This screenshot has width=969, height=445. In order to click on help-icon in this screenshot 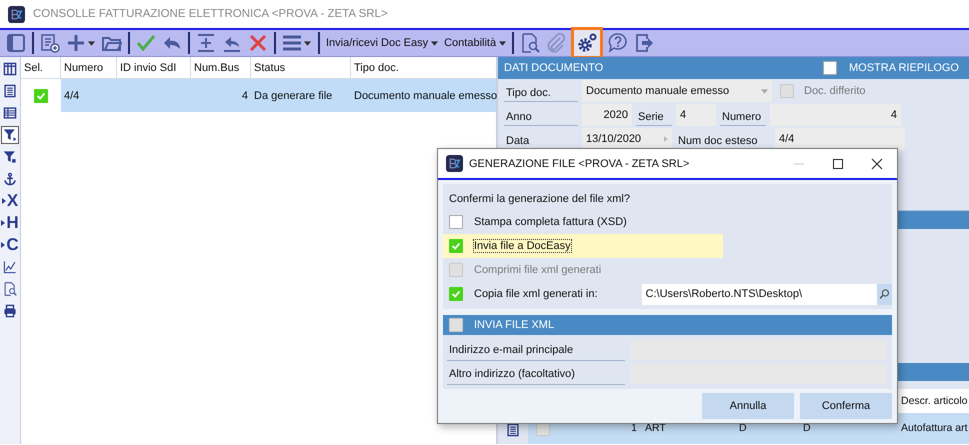, I will do `click(618, 43)`.